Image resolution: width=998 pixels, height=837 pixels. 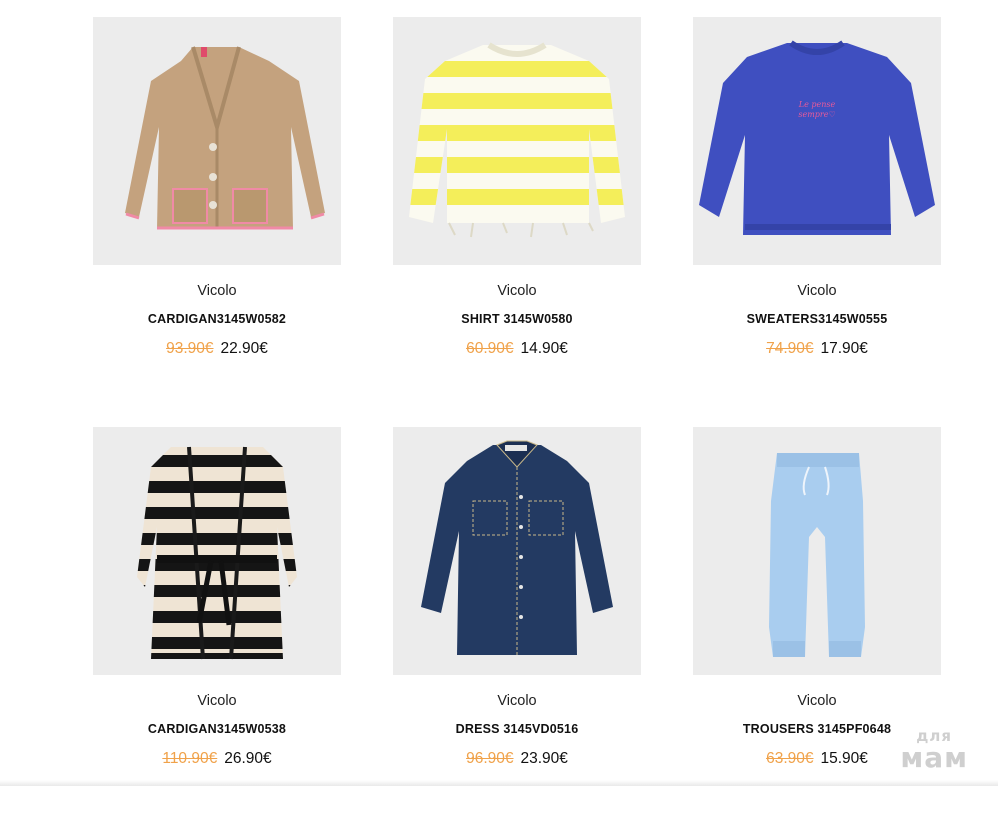 What do you see at coordinates (544, 758) in the screenshot?
I see `sale-price: 23.90€` at bounding box center [544, 758].